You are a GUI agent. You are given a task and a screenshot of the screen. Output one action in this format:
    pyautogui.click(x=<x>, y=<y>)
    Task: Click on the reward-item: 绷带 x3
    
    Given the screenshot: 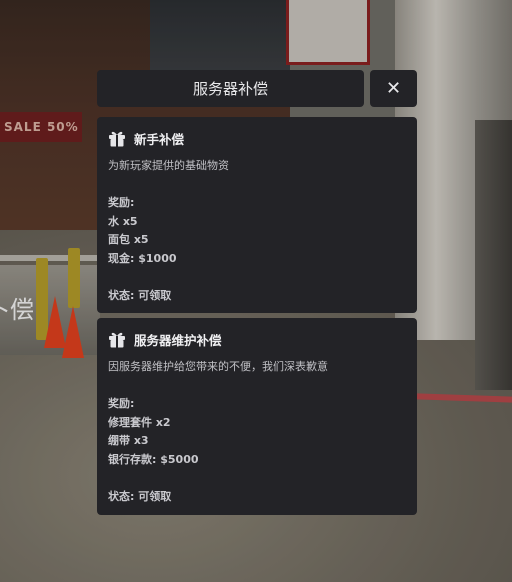 What is the action you would take?
    pyautogui.click(x=128, y=440)
    